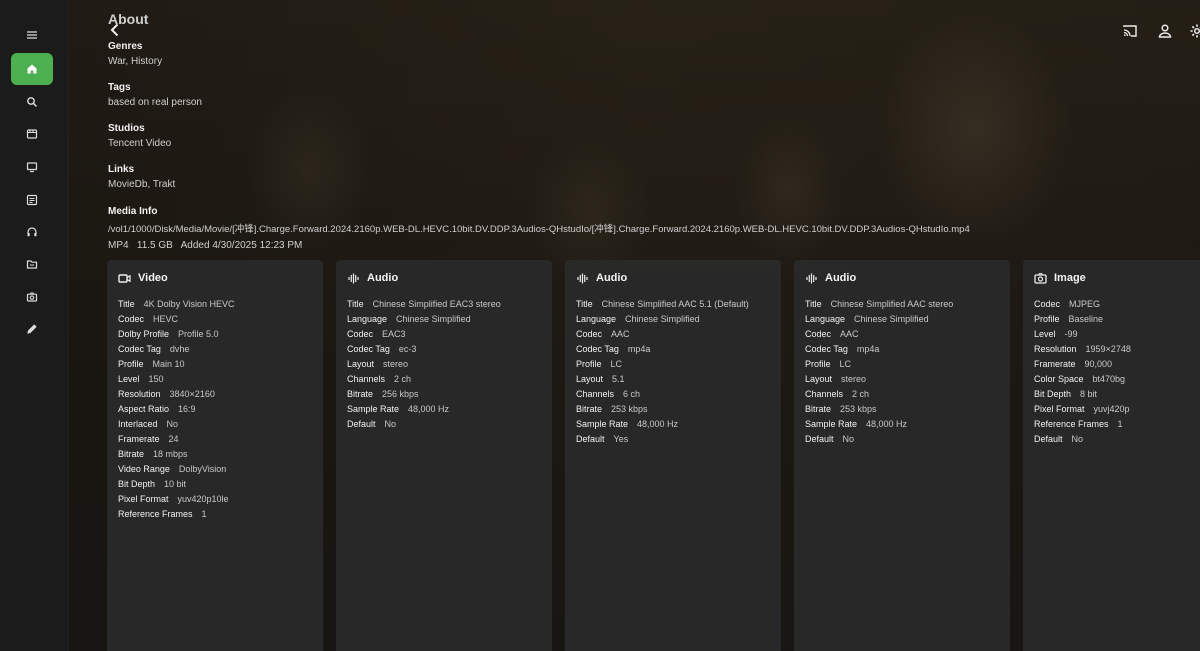  I want to click on studios-value: Tencent Video, so click(139, 143).